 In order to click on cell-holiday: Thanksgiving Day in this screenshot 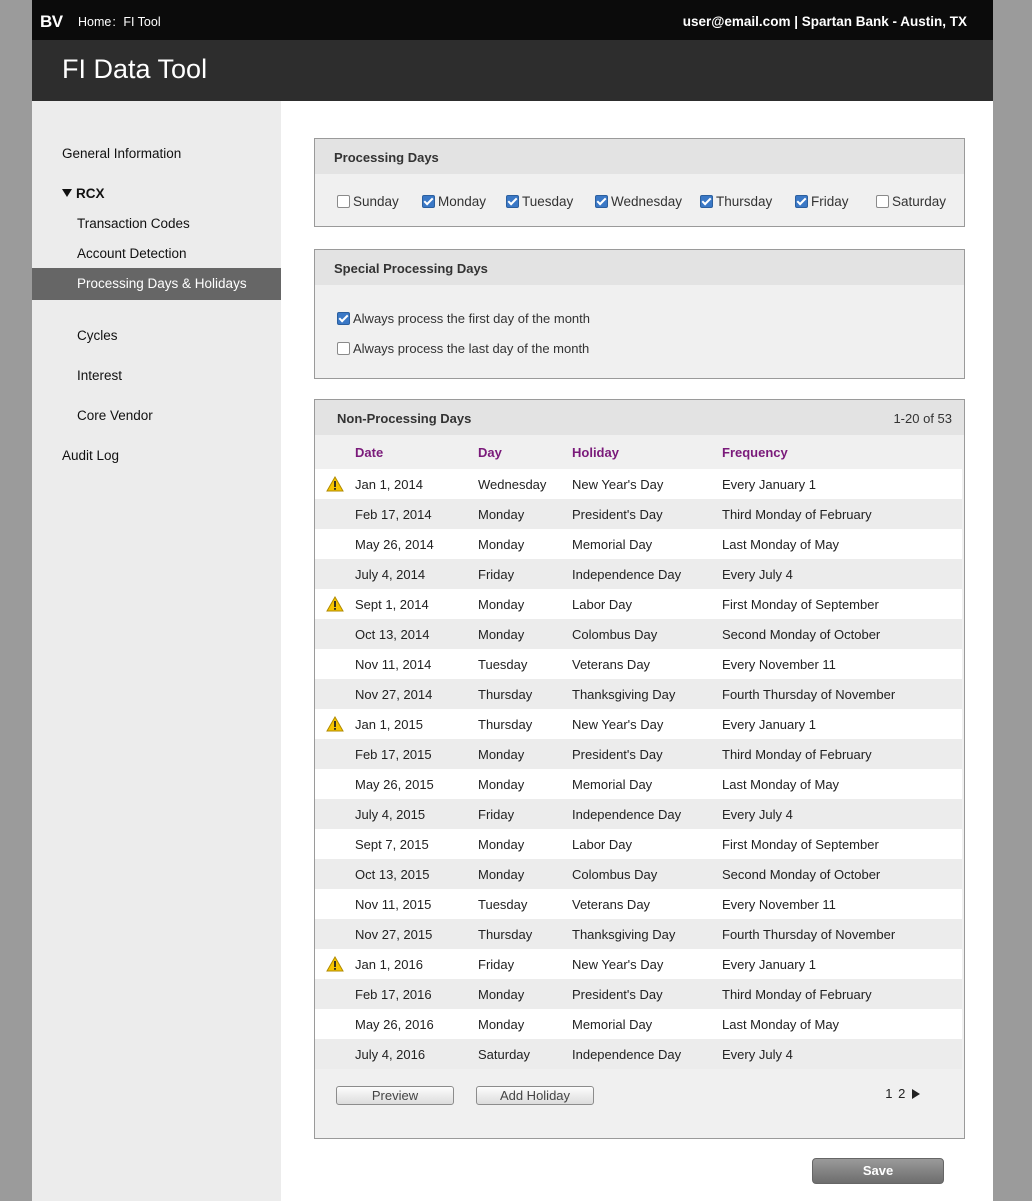, I will do `click(647, 694)`.